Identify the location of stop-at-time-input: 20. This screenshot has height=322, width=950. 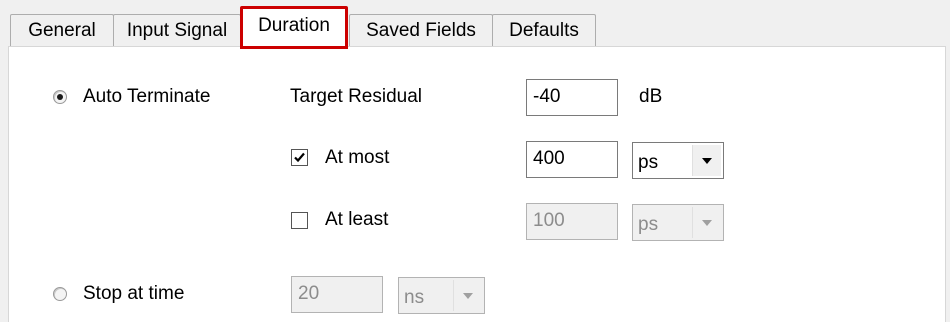
(337, 294).